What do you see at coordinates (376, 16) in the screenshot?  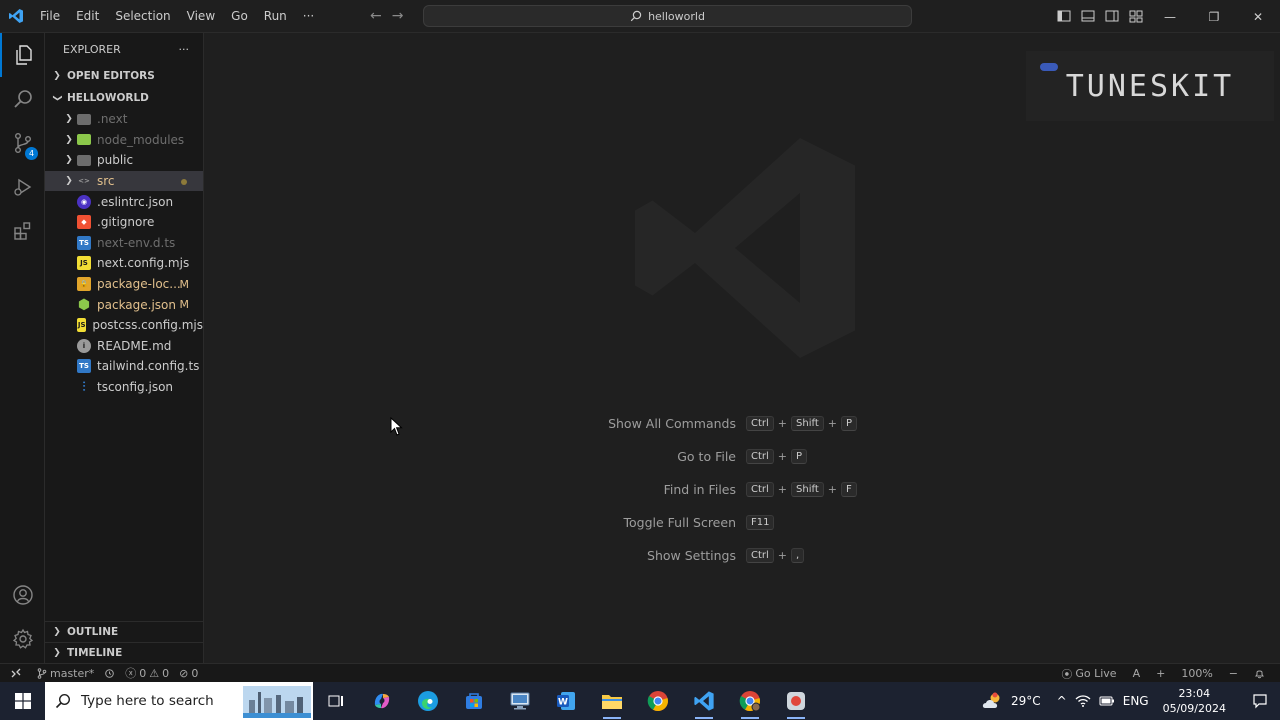 I see `back-arrow-icon: ←` at bounding box center [376, 16].